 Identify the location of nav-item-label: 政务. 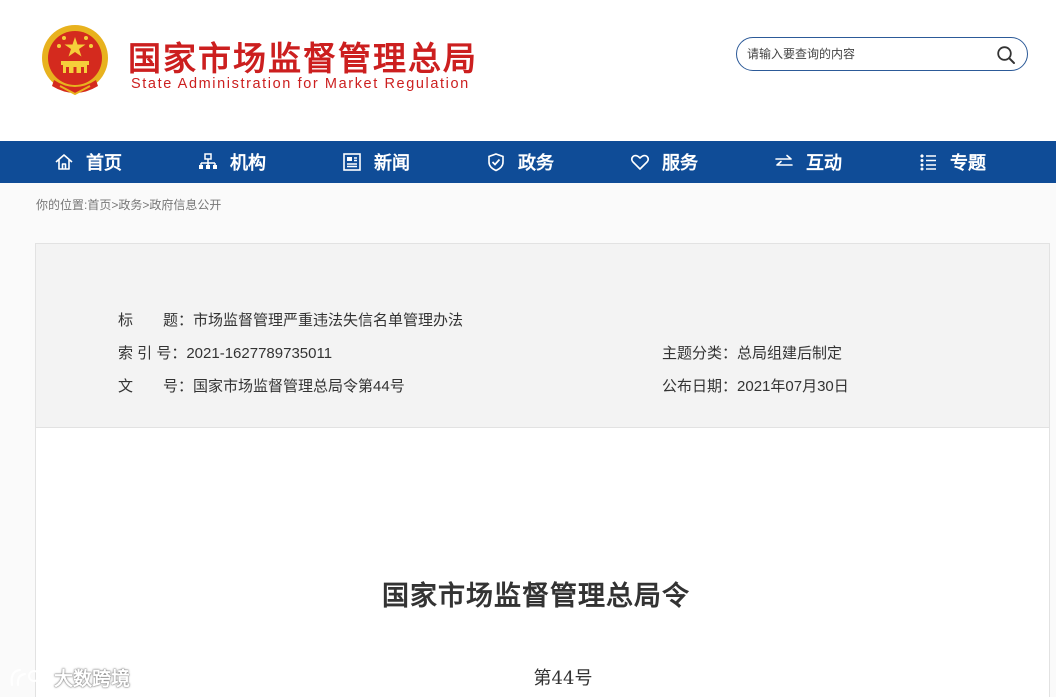
(536, 163).